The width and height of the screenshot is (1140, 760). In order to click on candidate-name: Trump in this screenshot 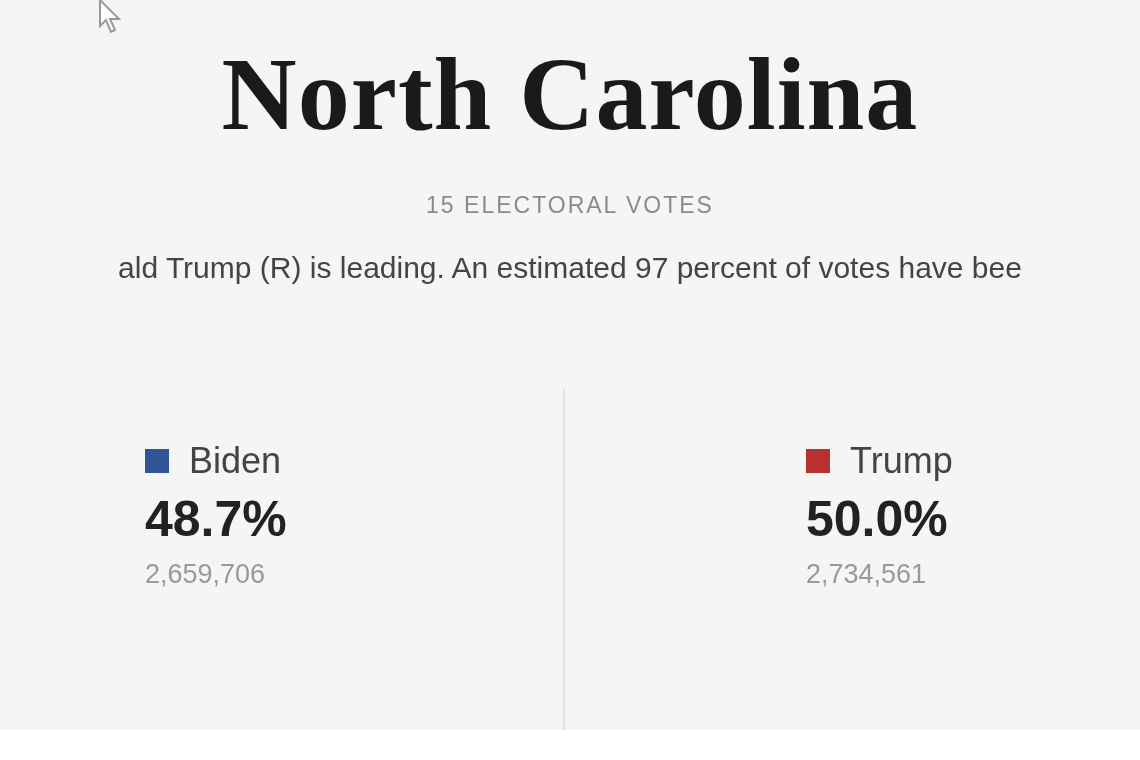, I will do `click(901, 461)`.